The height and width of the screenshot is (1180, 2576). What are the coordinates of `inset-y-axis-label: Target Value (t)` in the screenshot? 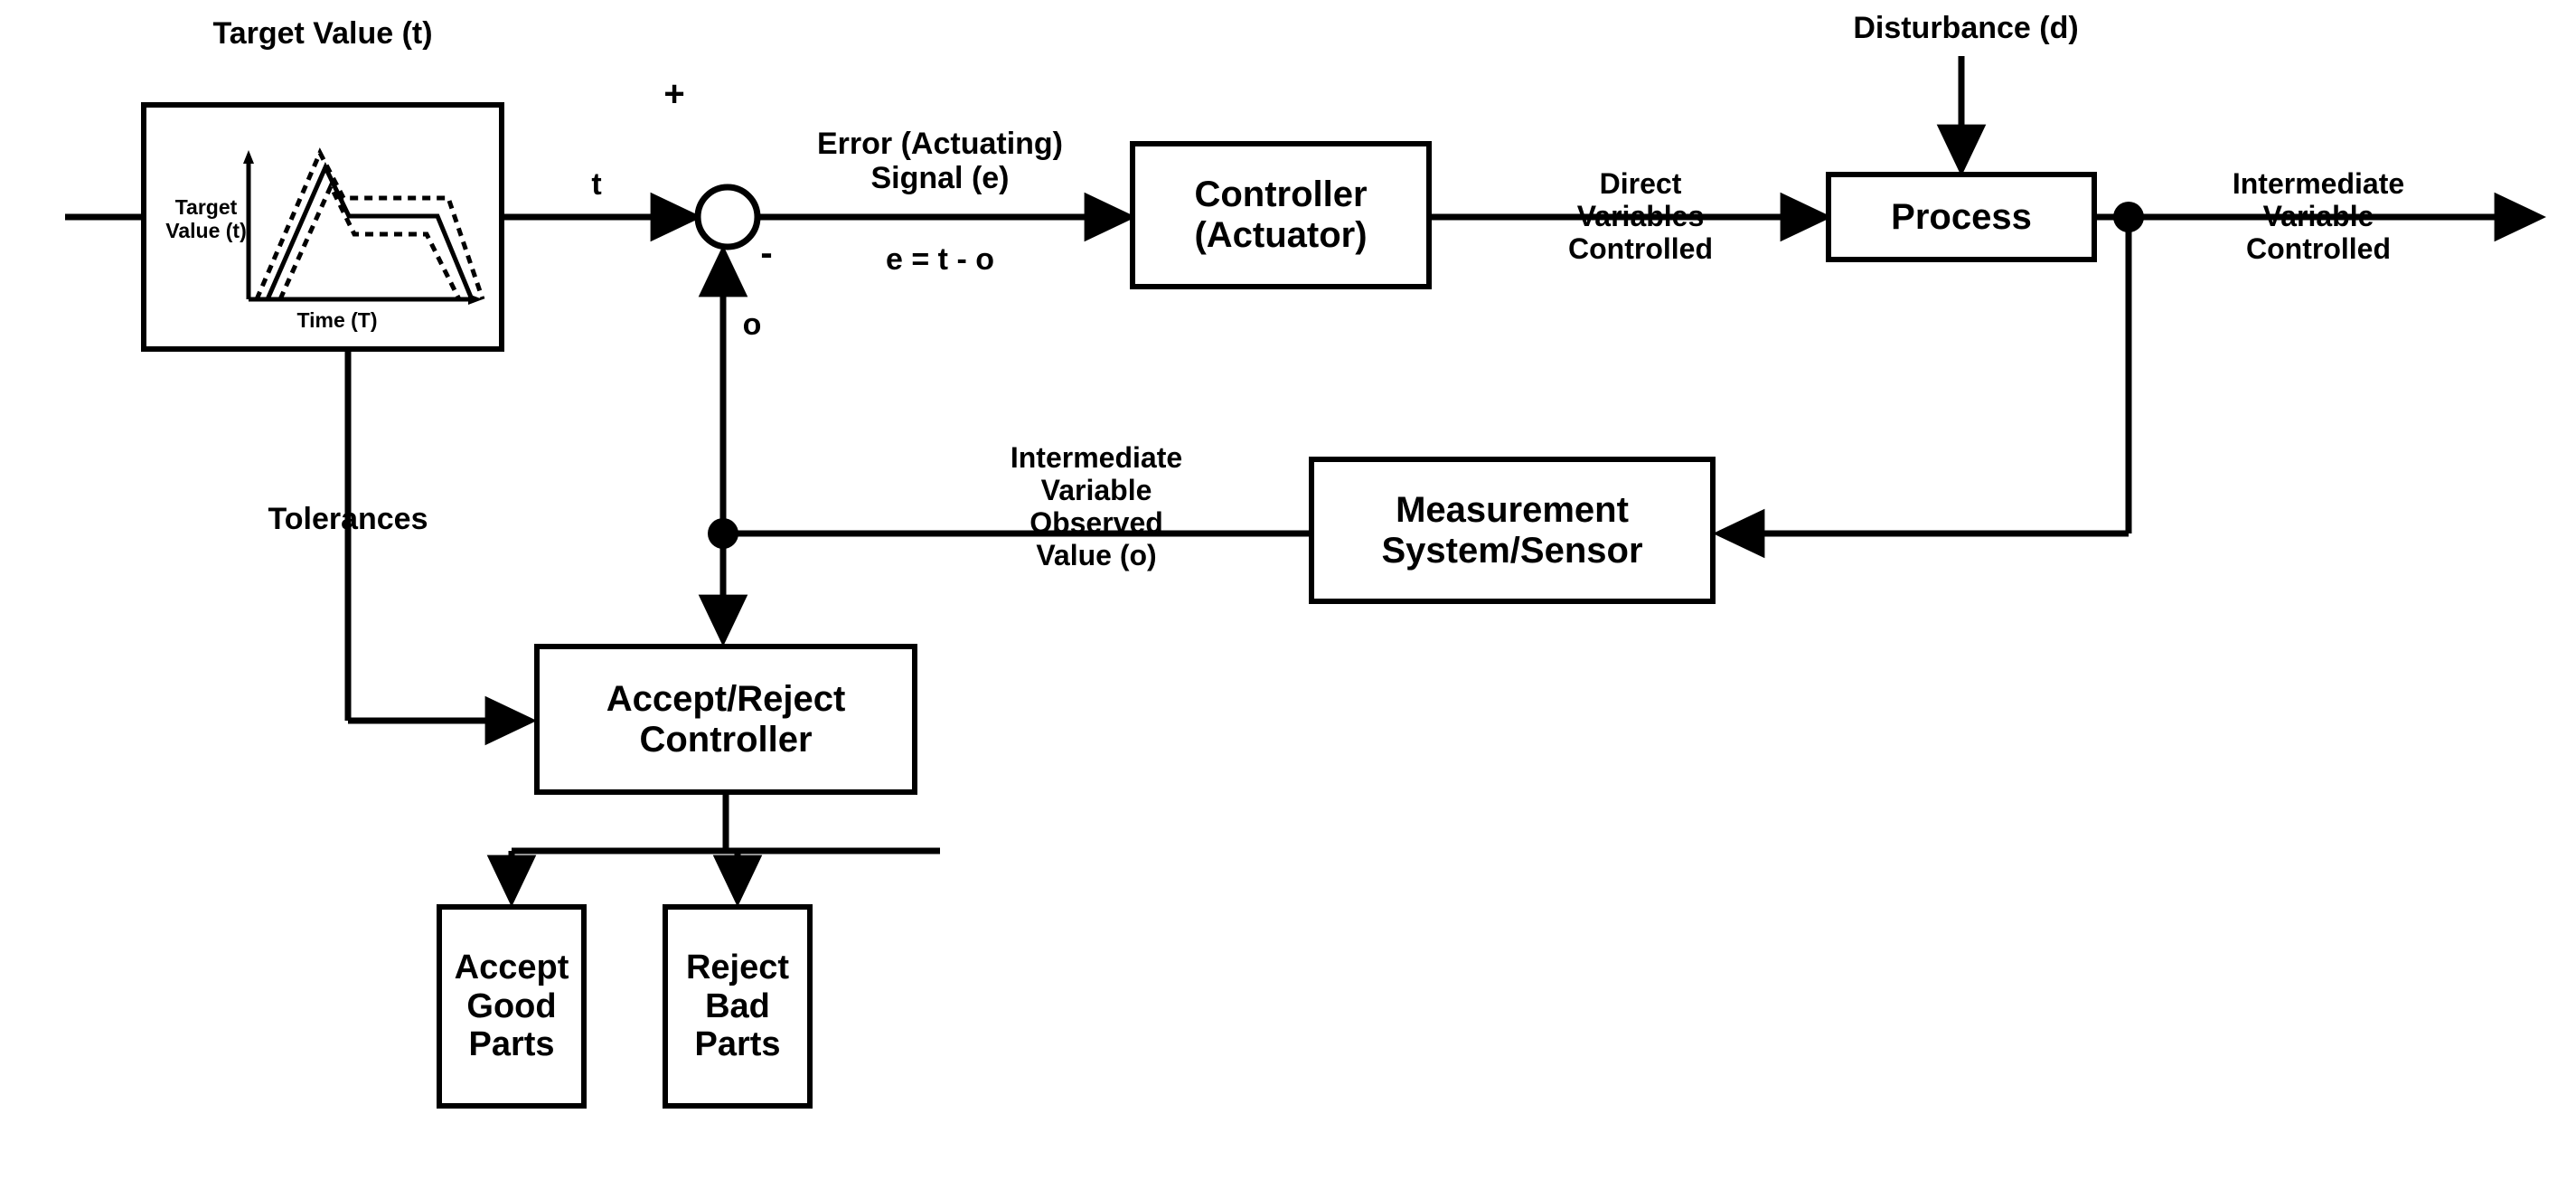 It's located at (206, 218).